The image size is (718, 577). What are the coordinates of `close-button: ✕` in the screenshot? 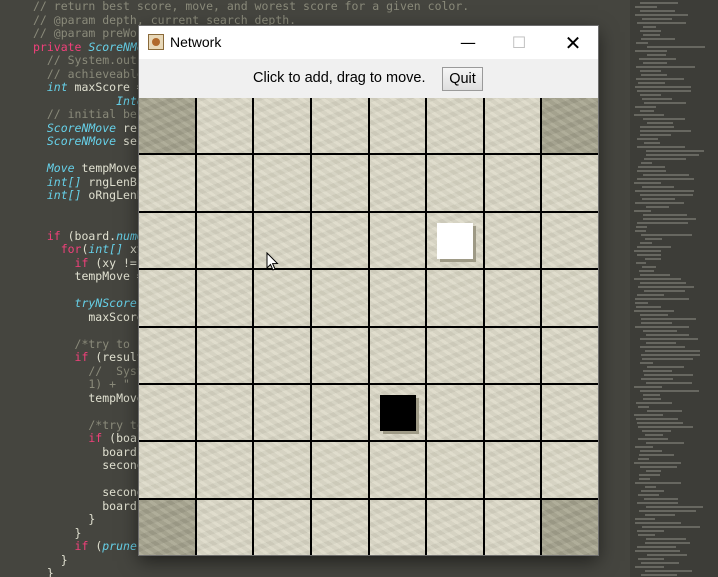 It's located at (573, 42).